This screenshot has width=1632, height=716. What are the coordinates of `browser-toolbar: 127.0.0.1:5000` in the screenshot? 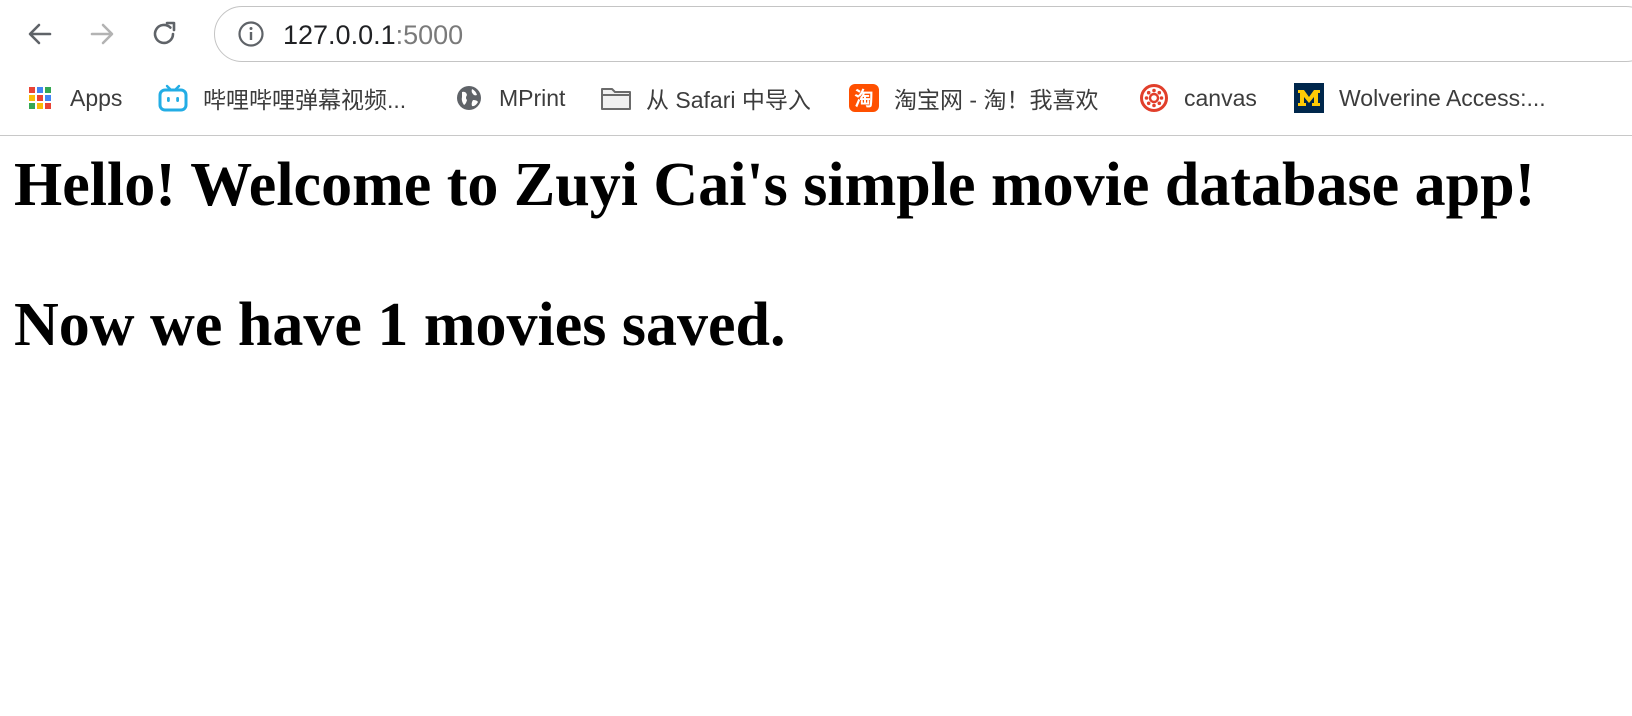 It's located at (816, 34).